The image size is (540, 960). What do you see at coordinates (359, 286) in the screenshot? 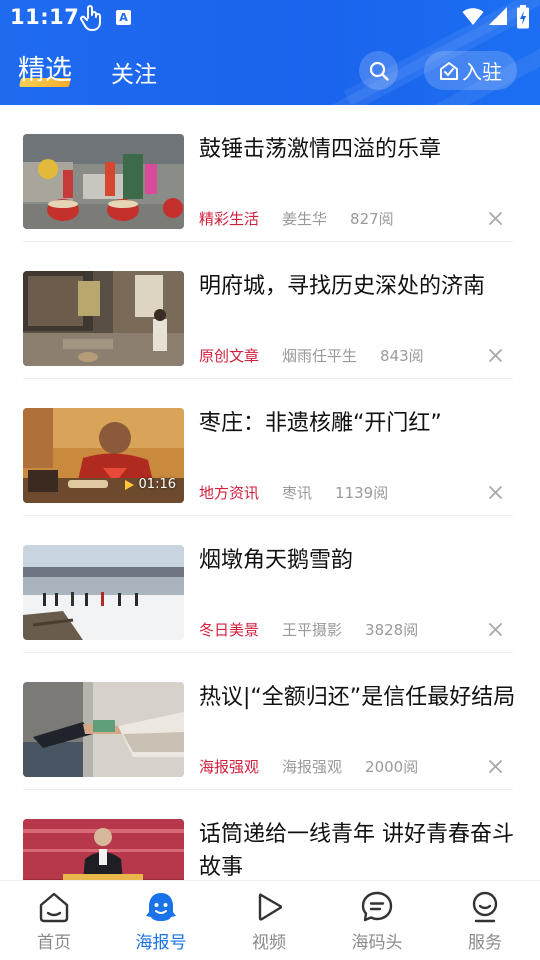
I see `article-title: 明府城，寻找历史深处的济南` at bounding box center [359, 286].